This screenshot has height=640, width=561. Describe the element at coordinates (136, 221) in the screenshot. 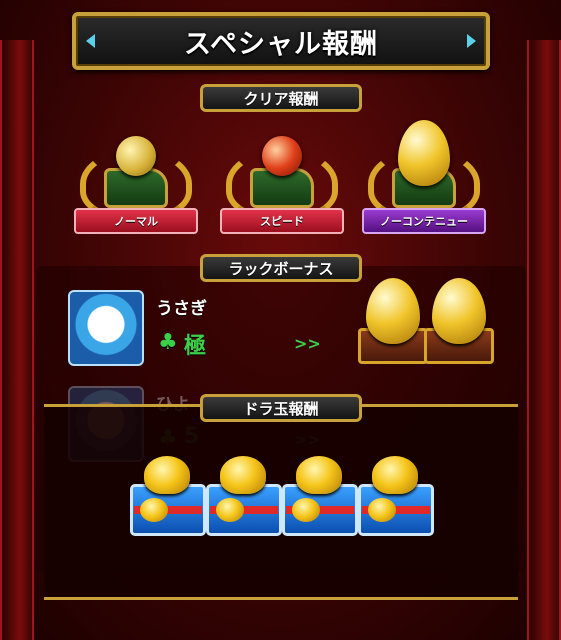

I see `reward-ribbon-label: ノーマル` at that location.